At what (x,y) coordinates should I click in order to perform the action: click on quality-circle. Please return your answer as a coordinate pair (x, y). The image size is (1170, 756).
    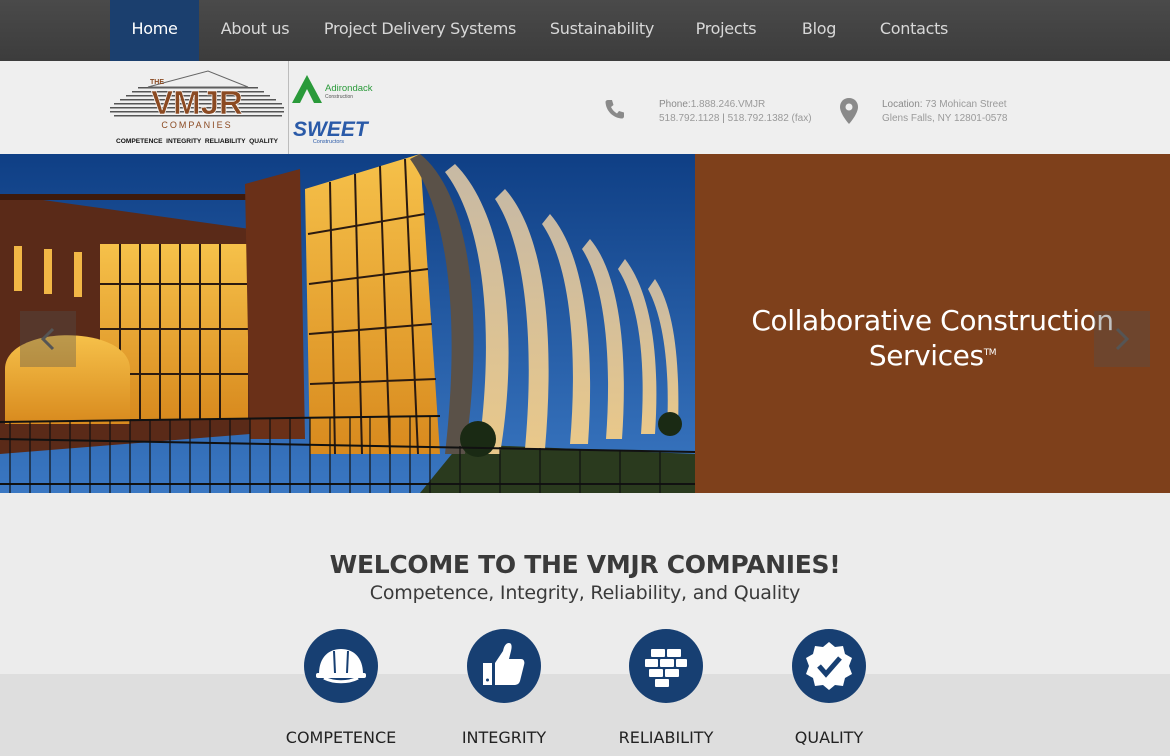
    Looking at the image, I should click on (829, 666).